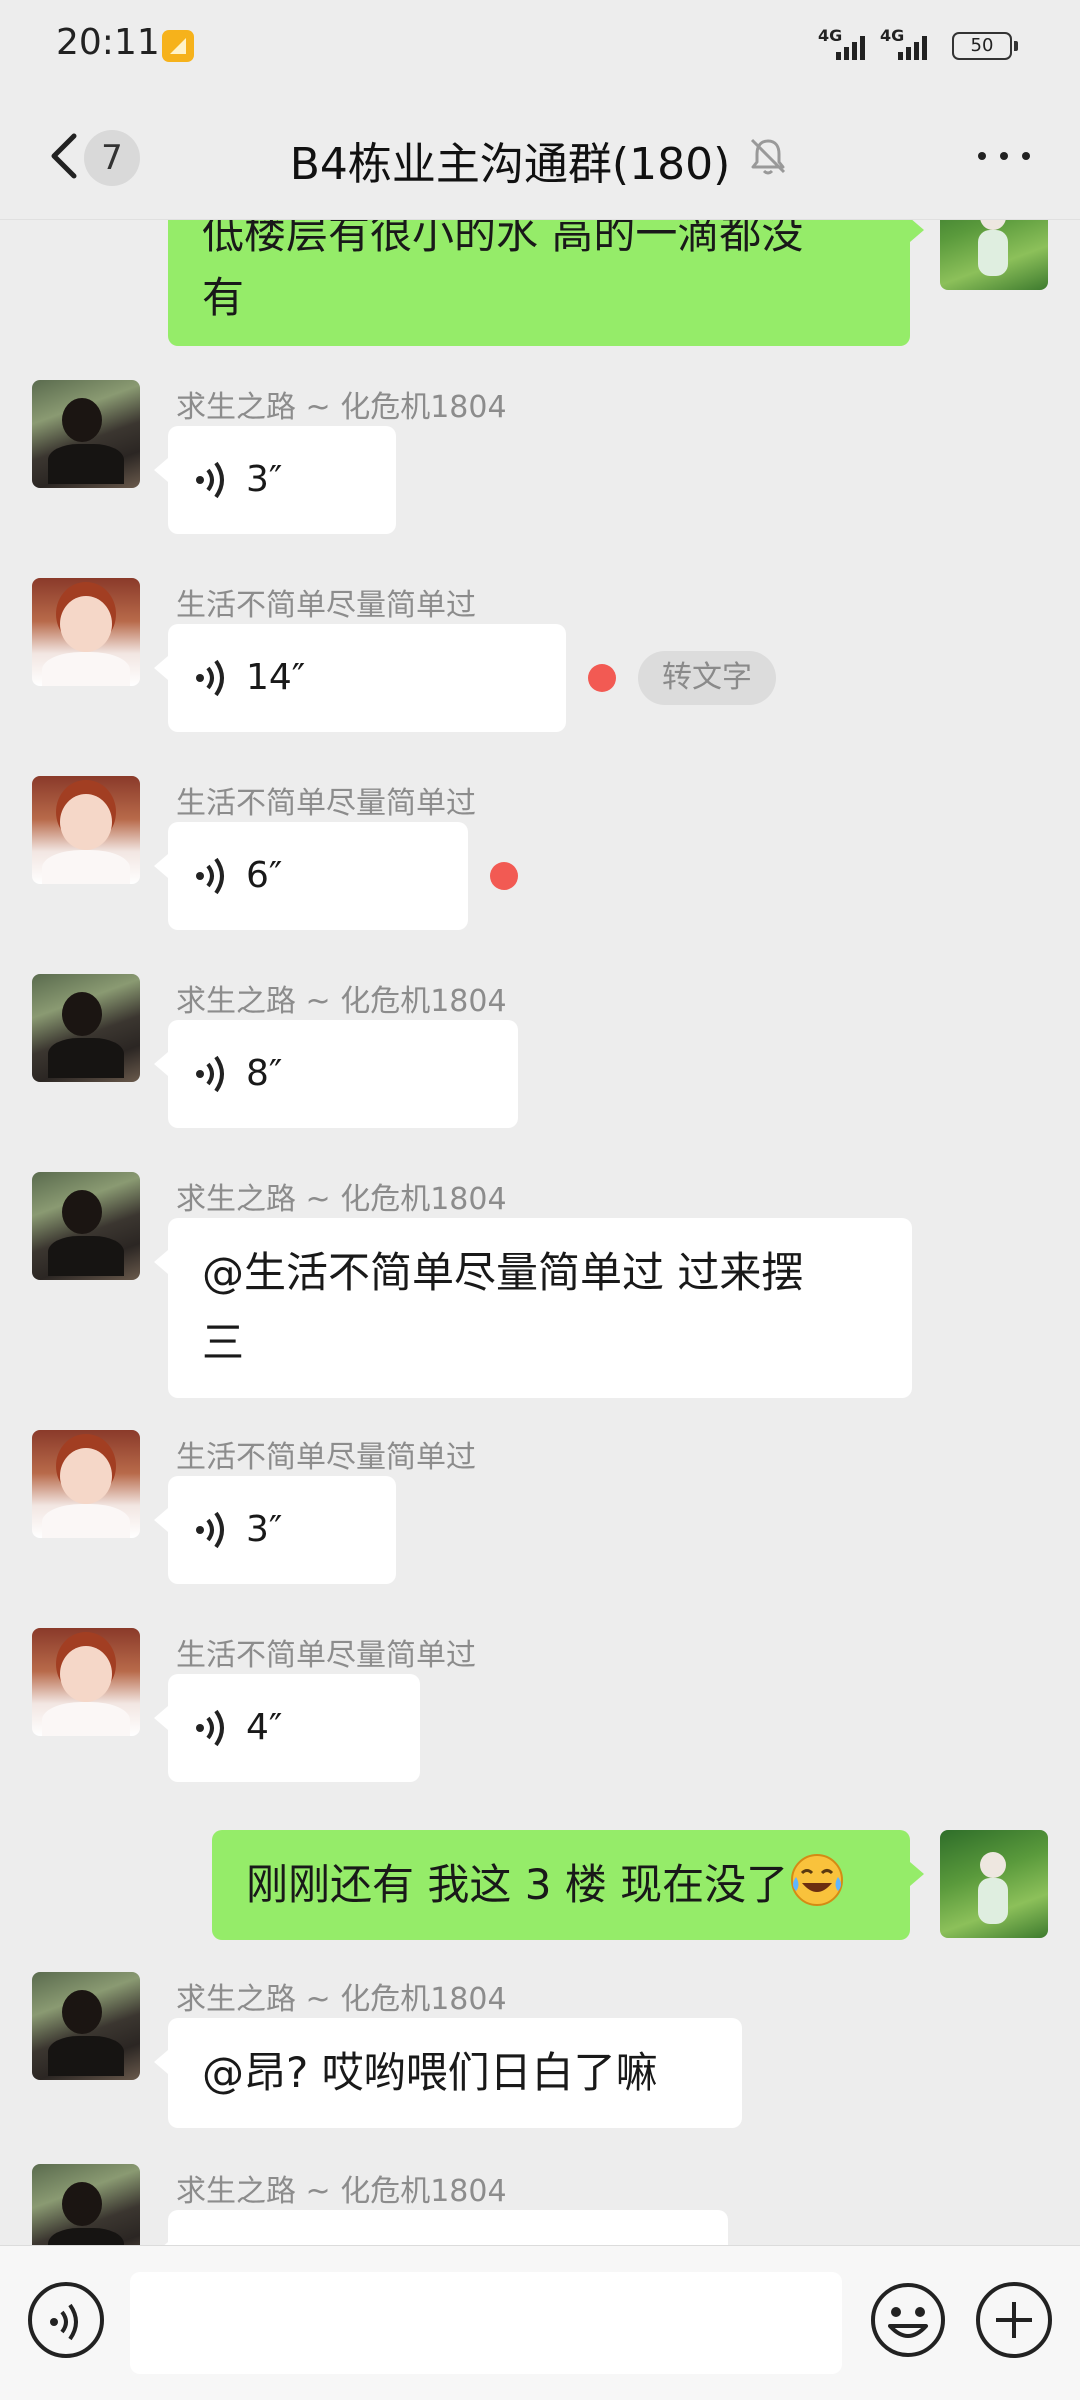 This screenshot has height=2400, width=1080. What do you see at coordinates (533, 1308) in the screenshot?
I see `message-bubble-incoming: @生活不简单尽量简单过 过来摆 三` at bounding box center [533, 1308].